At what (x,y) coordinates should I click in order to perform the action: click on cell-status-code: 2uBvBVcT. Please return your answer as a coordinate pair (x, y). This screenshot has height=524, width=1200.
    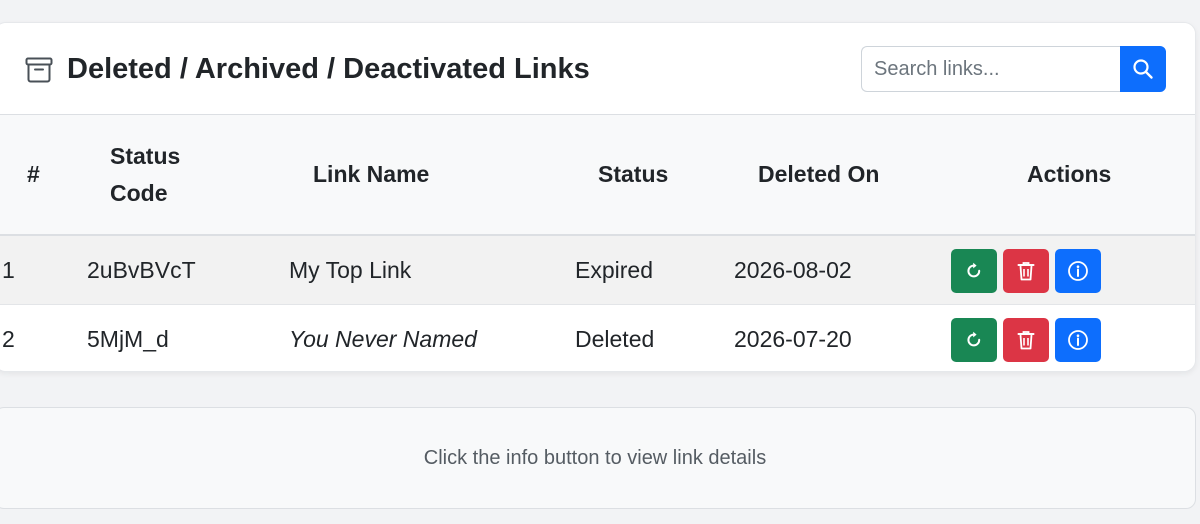
    Looking at the image, I should click on (141, 270).